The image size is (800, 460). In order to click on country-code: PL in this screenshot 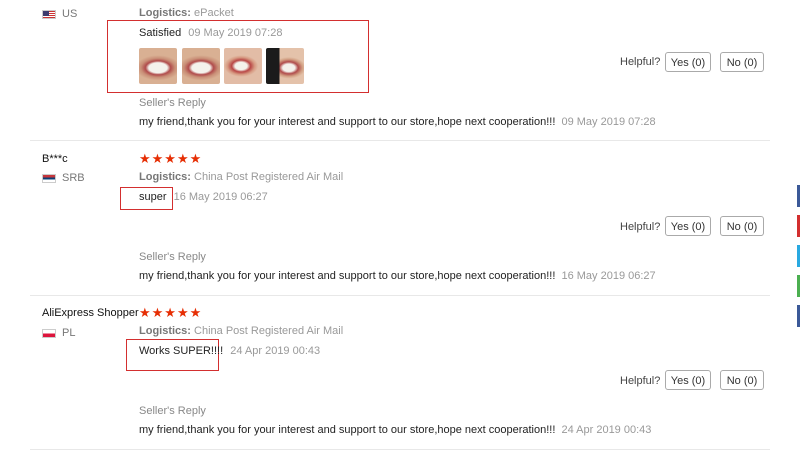, I will do `click(69, 333)`.